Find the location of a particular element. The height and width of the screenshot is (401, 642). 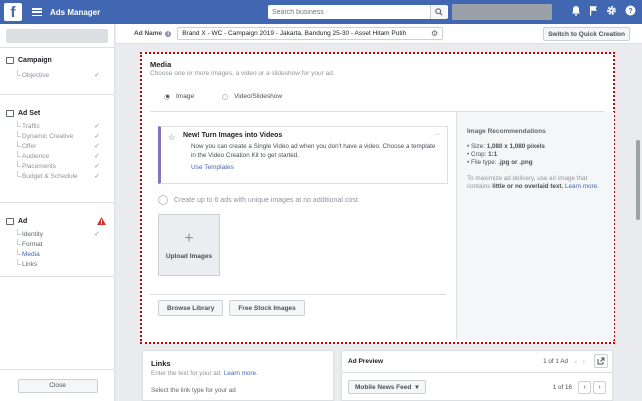

sidebar-item-offer: Offer ✓ is located at coordinates (57, 146).